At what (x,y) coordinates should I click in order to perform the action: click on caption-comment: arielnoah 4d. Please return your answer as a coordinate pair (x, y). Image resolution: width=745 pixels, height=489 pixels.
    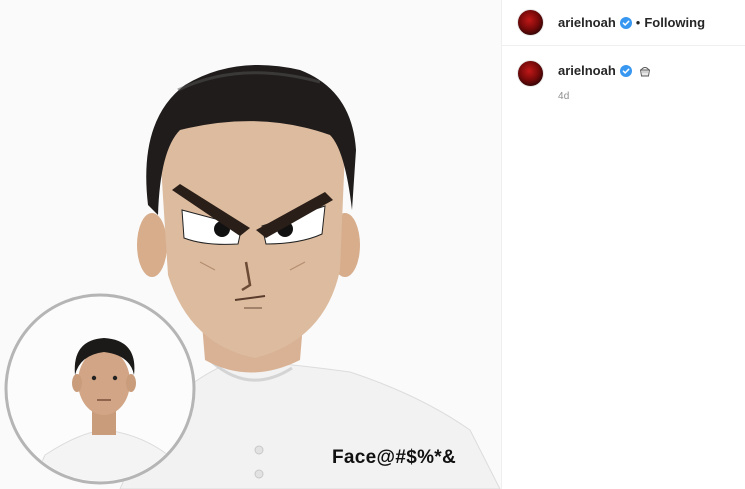
    Looking at the image, I should click on (623, 74).